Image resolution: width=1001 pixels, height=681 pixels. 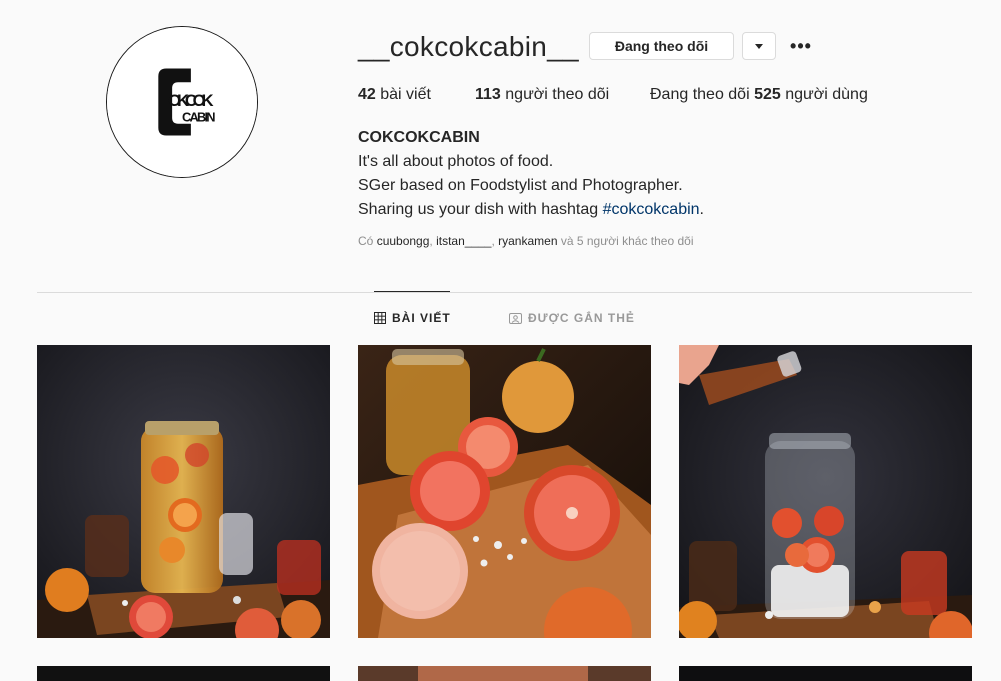 I want to click on post-image-pouring-jar, so click(x=825, y=491).